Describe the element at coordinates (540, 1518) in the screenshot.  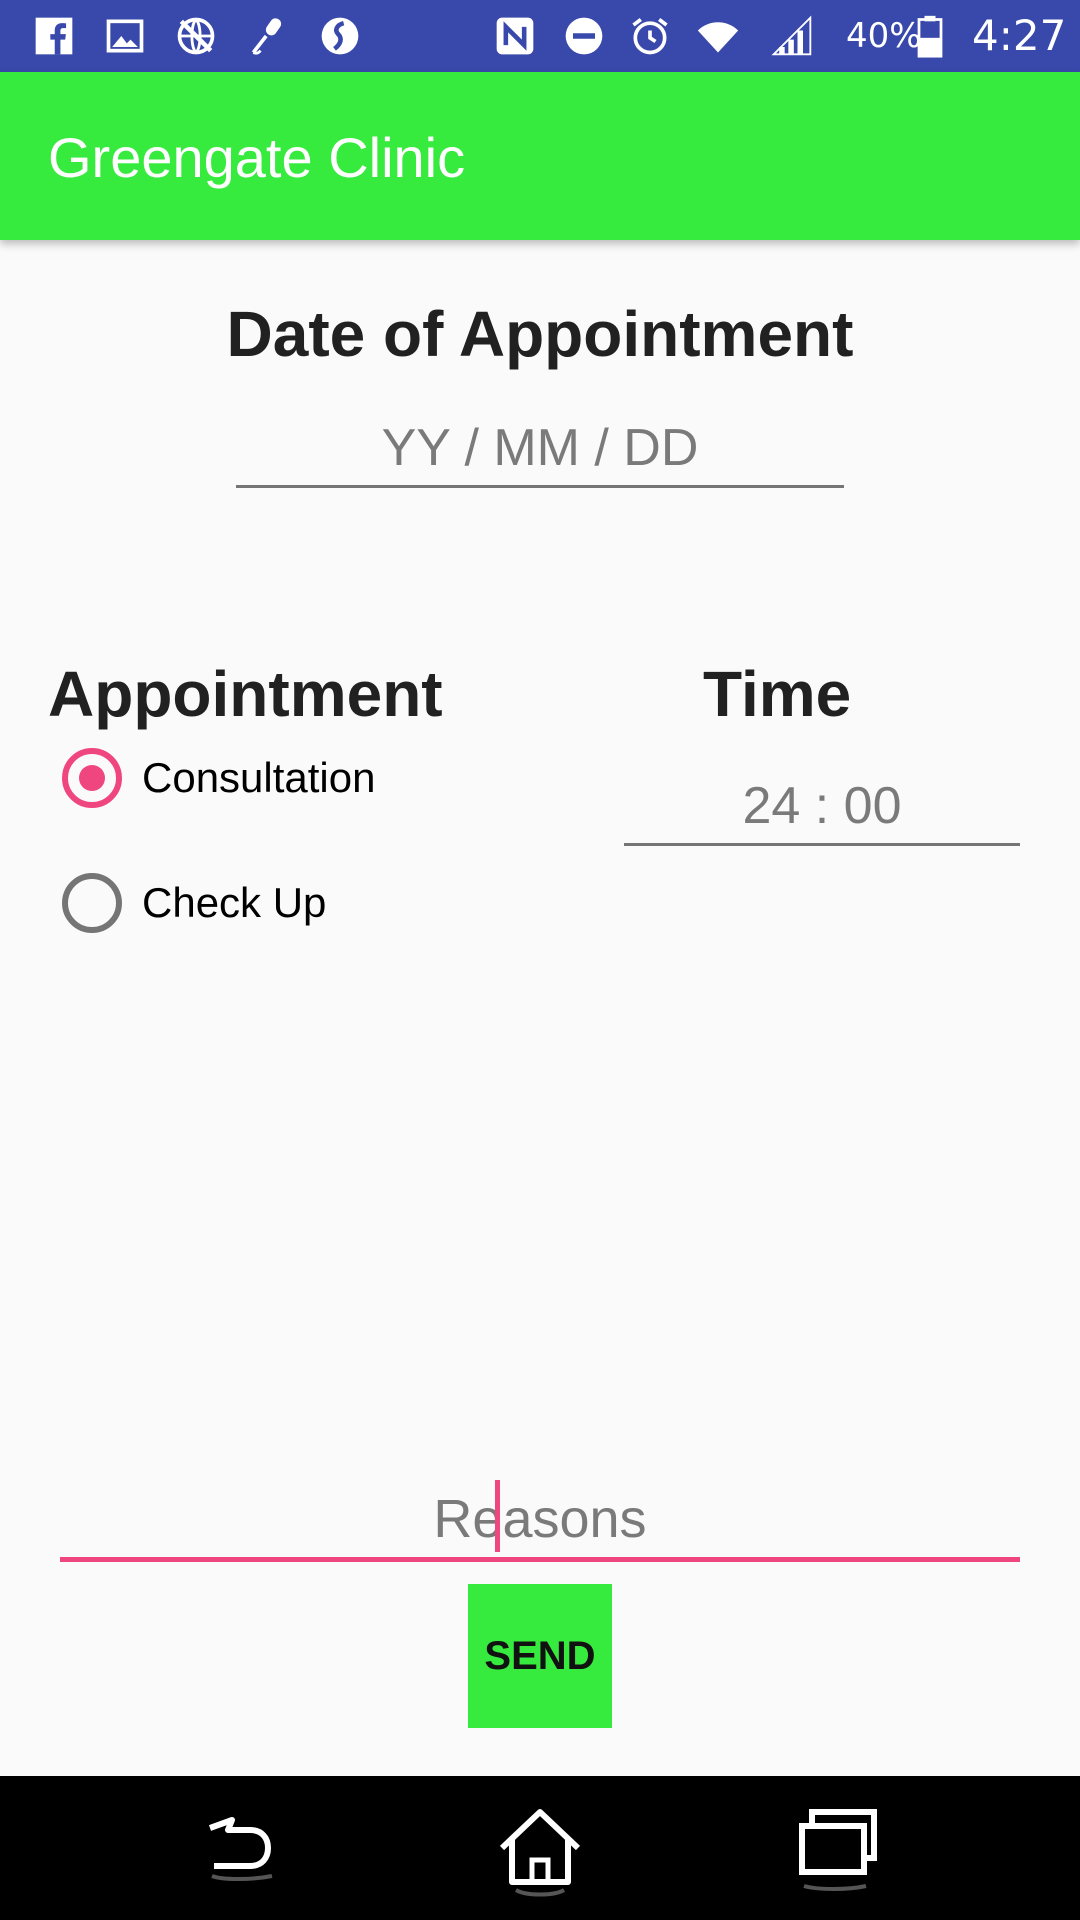
I see `reasons-input` at that location.